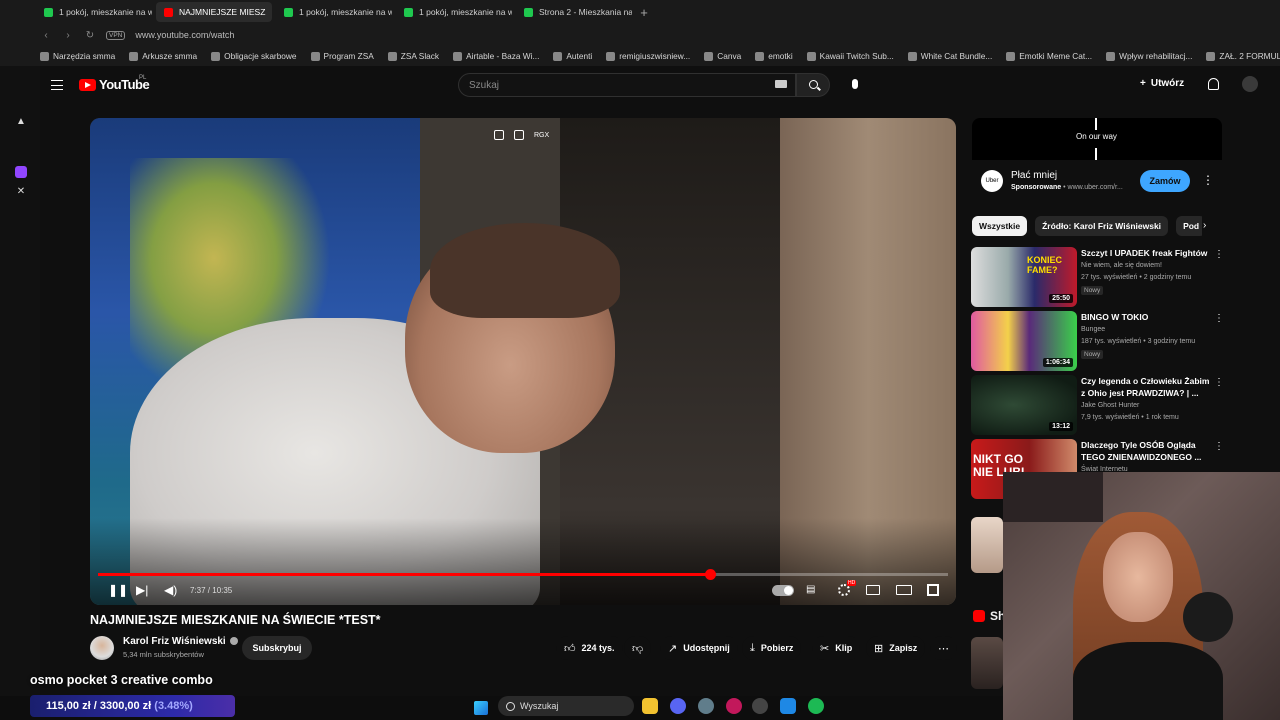 The image size is (1280, 720). What do you see at coordinates (1162, 83) in the screenshot?
I see `create-button: + Utwórz` at bounding box center [1162, 83].